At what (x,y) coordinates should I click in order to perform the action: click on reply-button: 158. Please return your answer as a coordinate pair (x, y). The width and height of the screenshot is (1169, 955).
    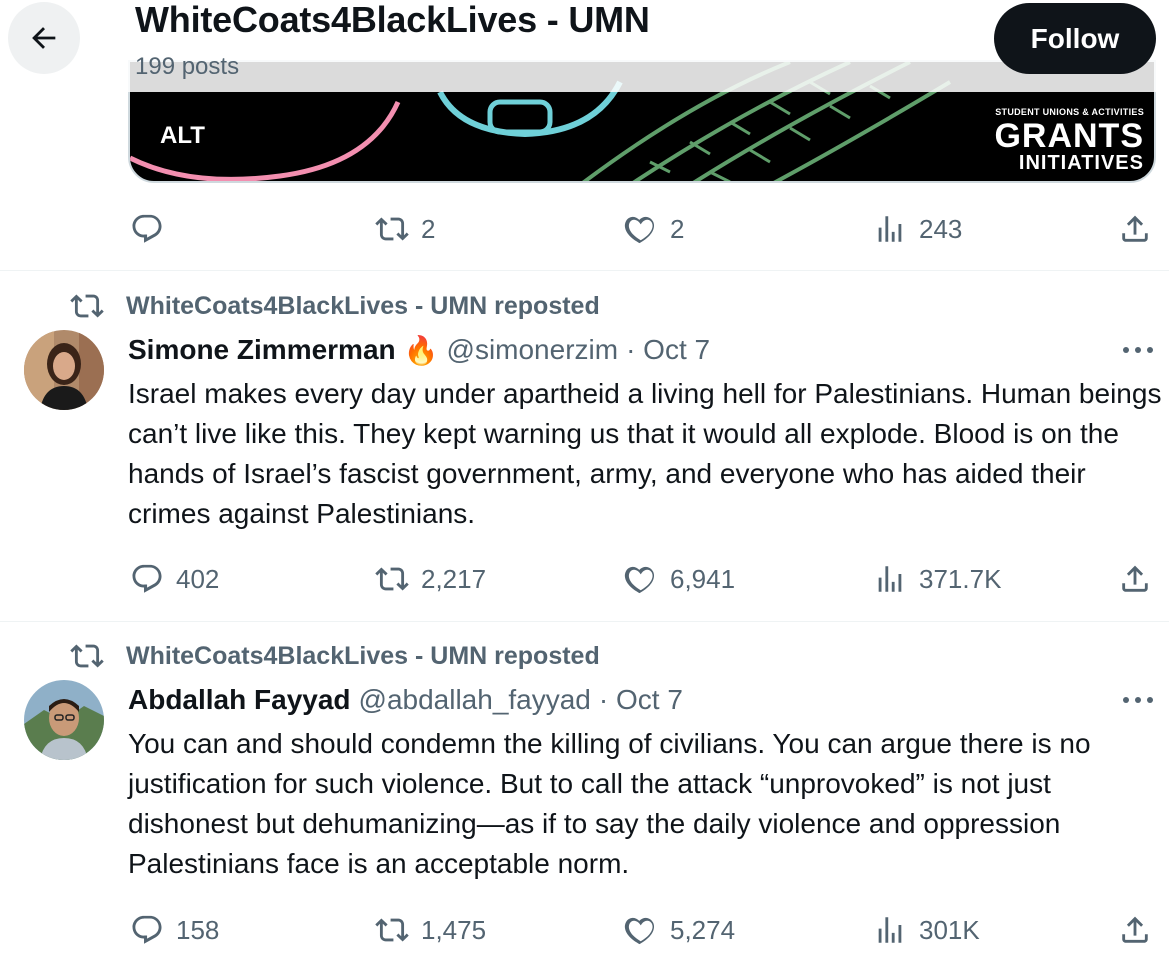
    Looking at the image, I should click on (174, 930).